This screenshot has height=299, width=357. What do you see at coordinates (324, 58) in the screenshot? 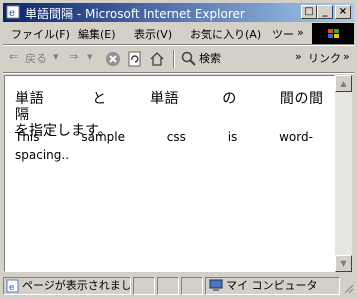
I see `links-label: リンク` at bounding box center [324, 58].